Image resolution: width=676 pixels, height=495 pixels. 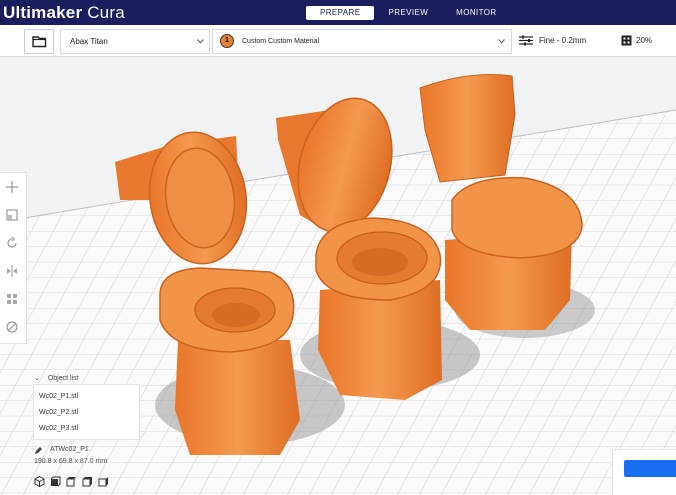 What do you see at coordinates (476, 13) in the screenshot?
I see `tab-monitor: MONITOR` at bounding box center [476, 13].